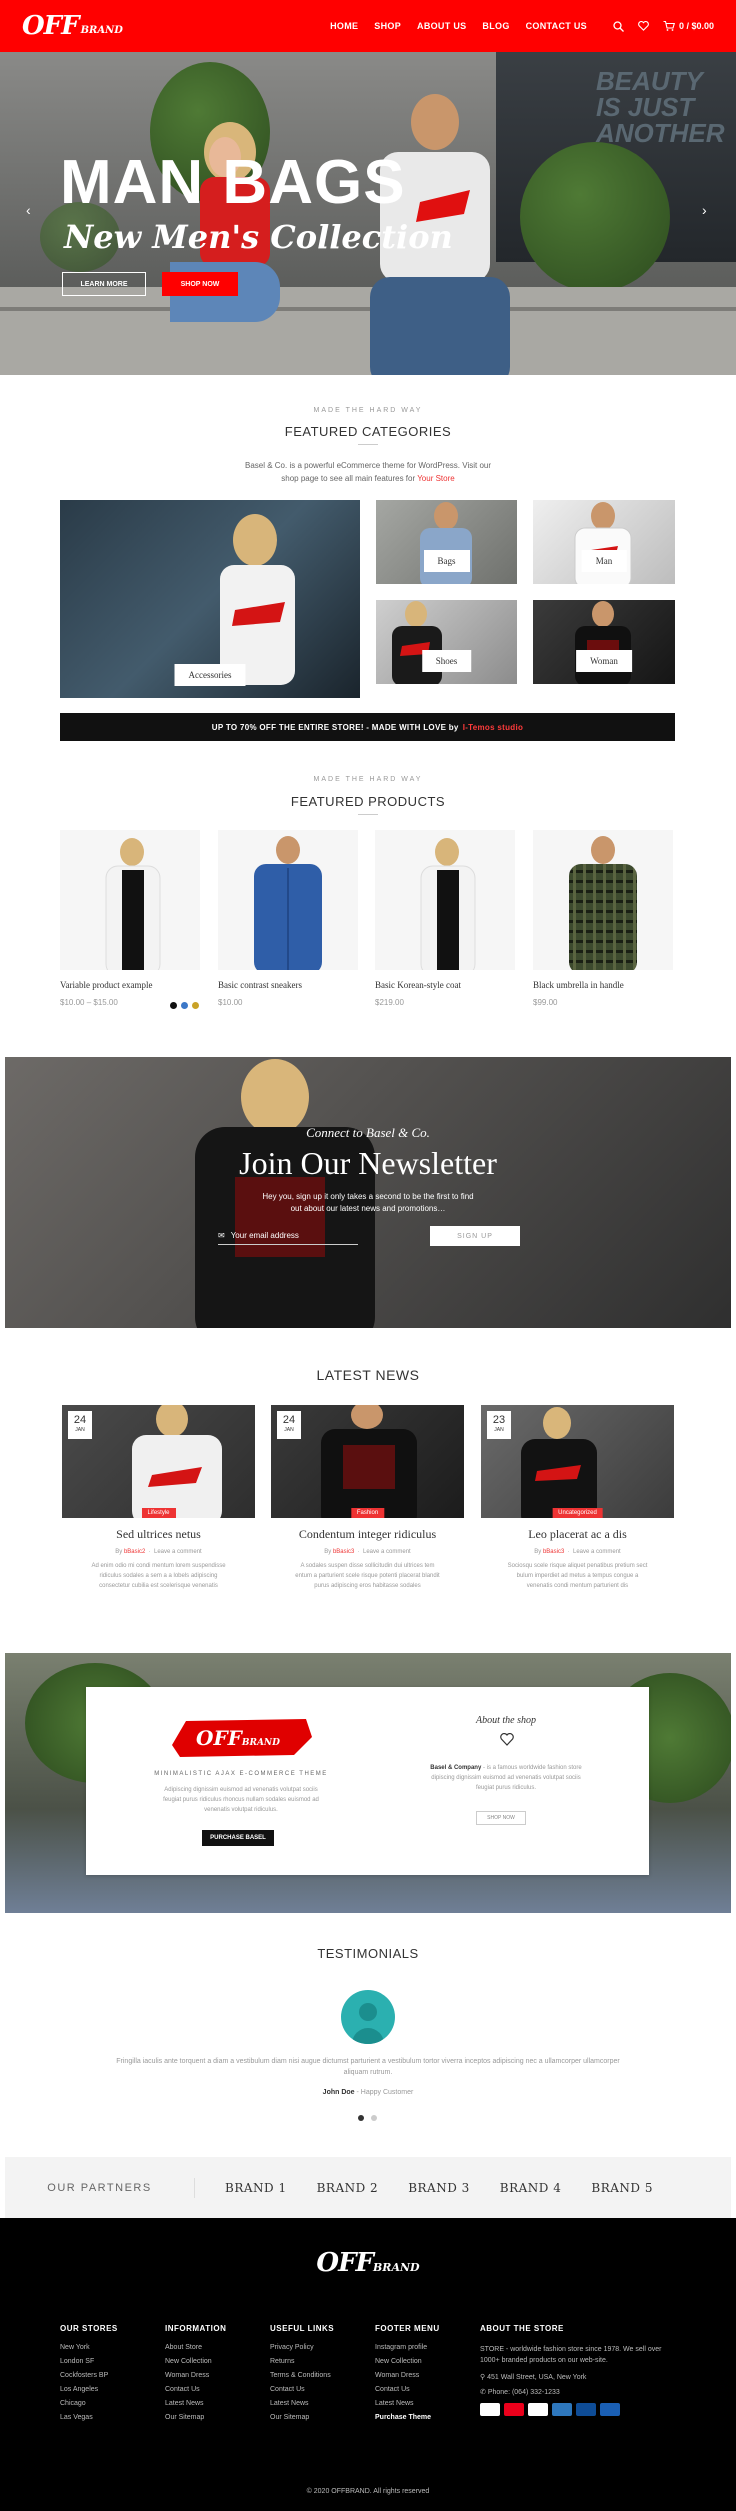  Describe the element at coordinates (195, 2347) in the screenshot. I see `footer-link: About Store` at that location.